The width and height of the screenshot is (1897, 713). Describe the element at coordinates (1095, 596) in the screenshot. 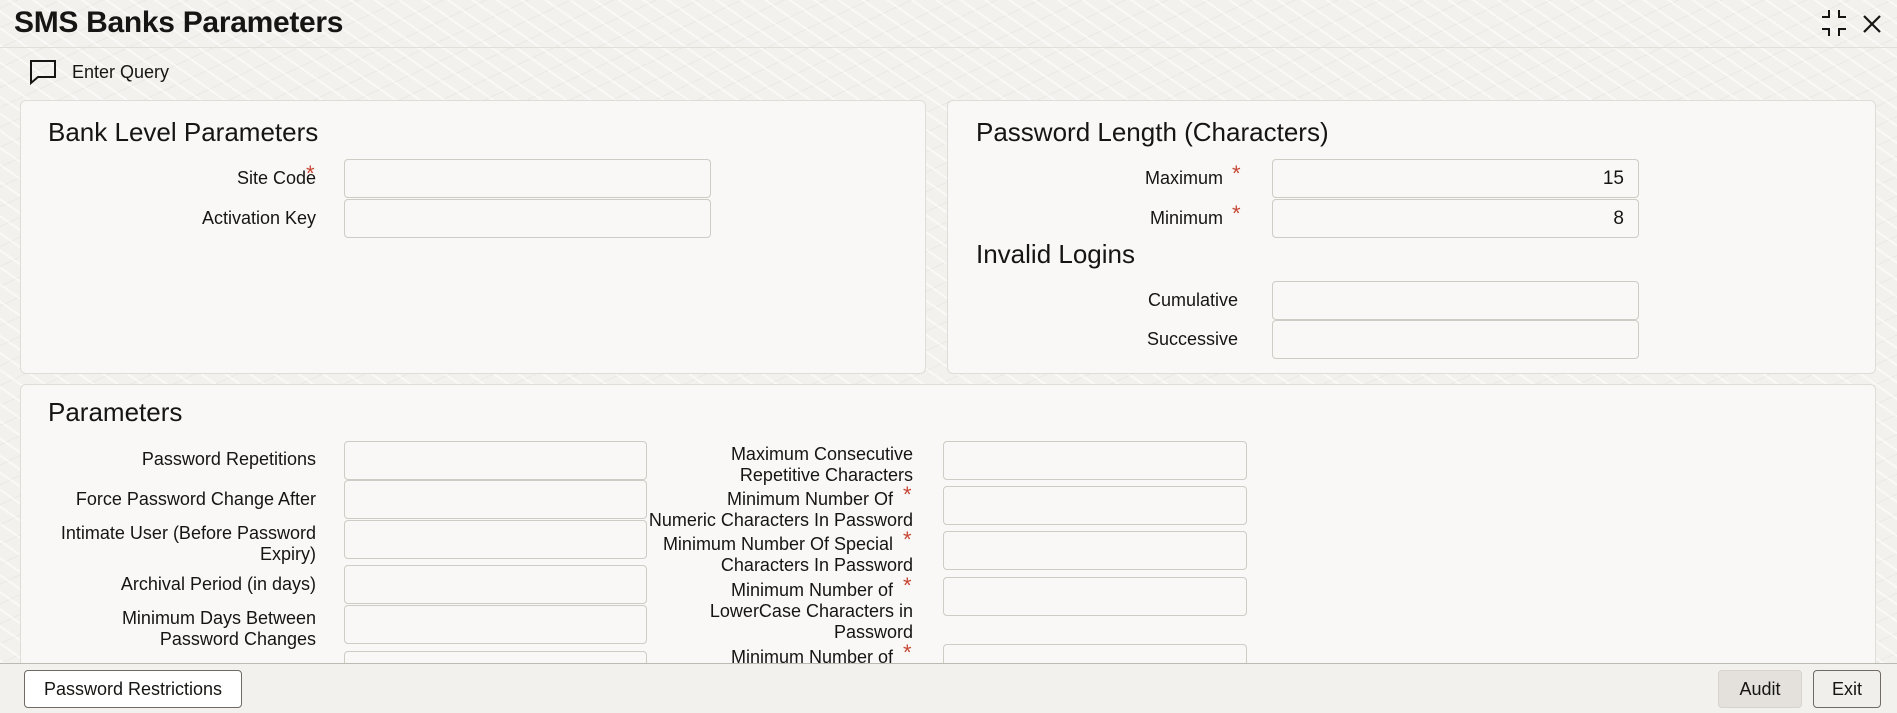

I see `min-lowercase-input` at that location.